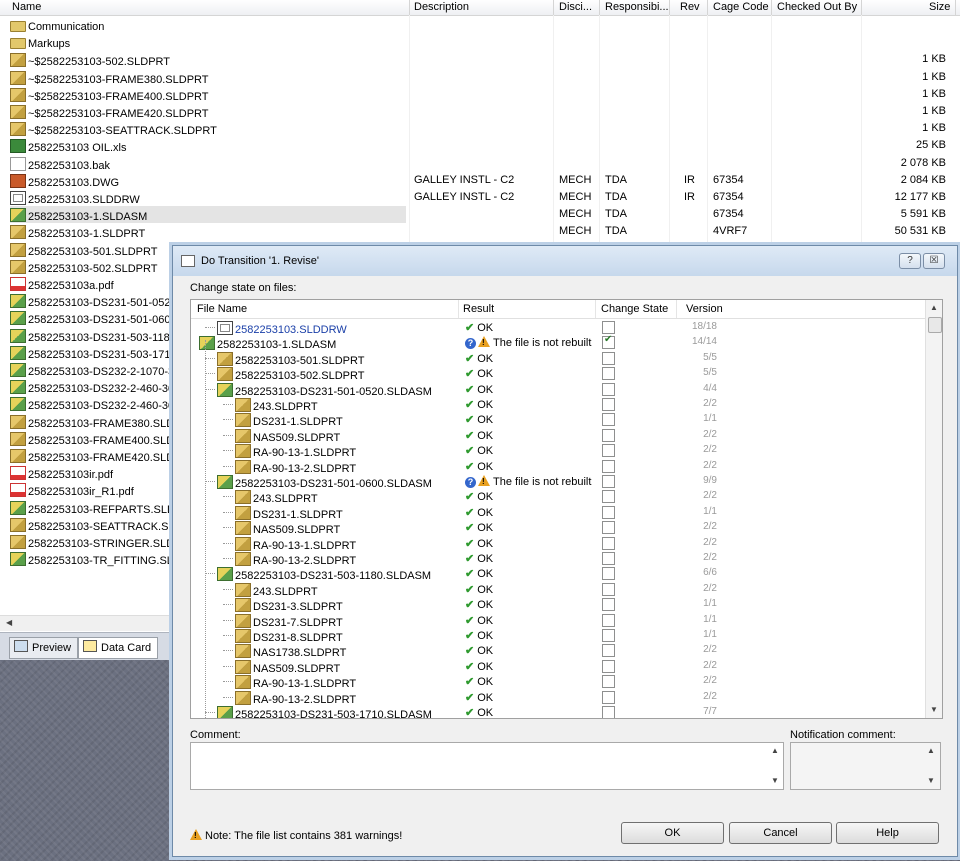 This screenshot has width=960, height=861. What do you see at coordinates (480, 94) in the screenshot?
I see `file-row: ~$2582253103-FRAME400.SLDPRT 1 KB` at bounding box center [480, 94].